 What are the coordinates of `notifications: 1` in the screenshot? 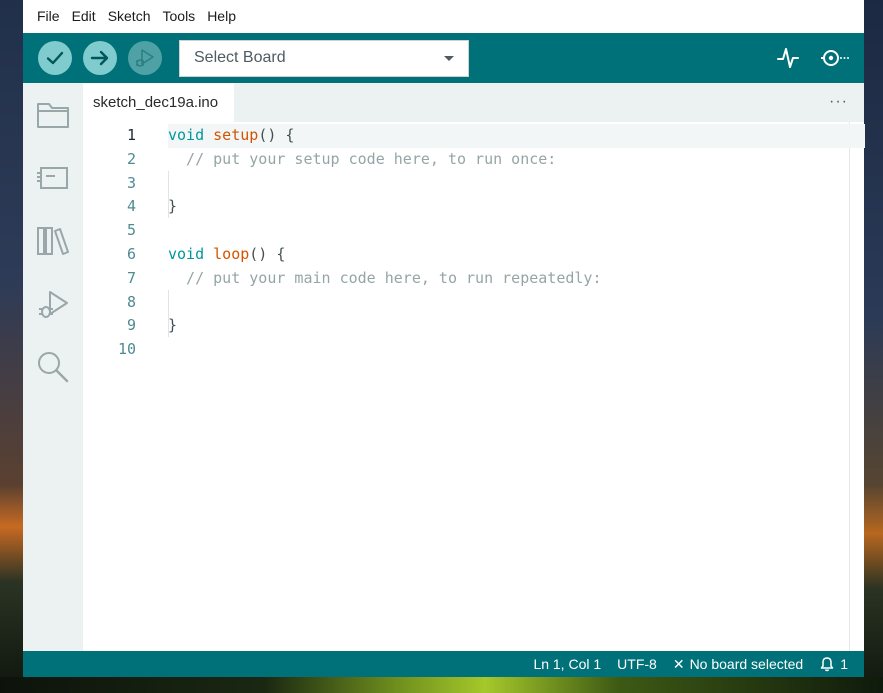 It's located at (833, 664).